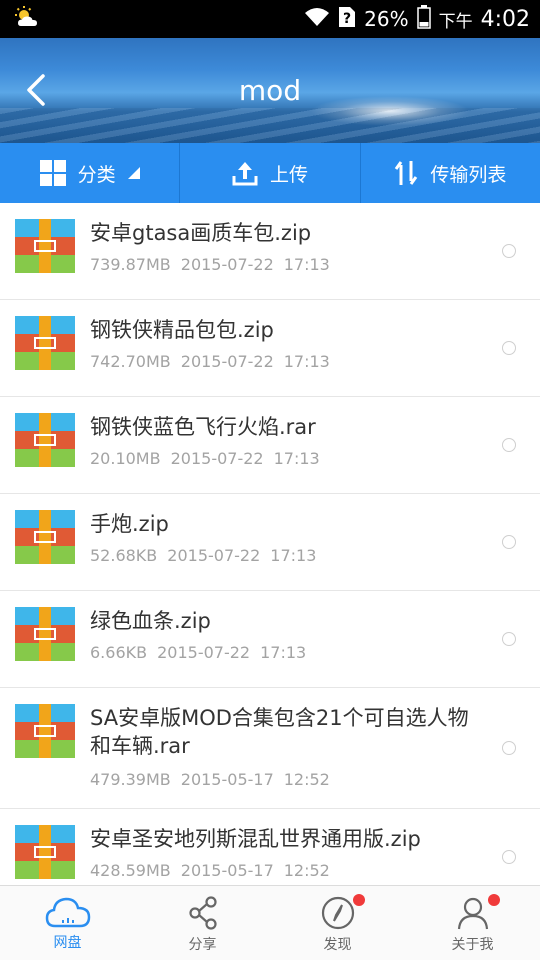  What do you see at coordinates (288, 174) in the screenshot?
I see `upload-label: 上传` at bounding box center [288, 174].